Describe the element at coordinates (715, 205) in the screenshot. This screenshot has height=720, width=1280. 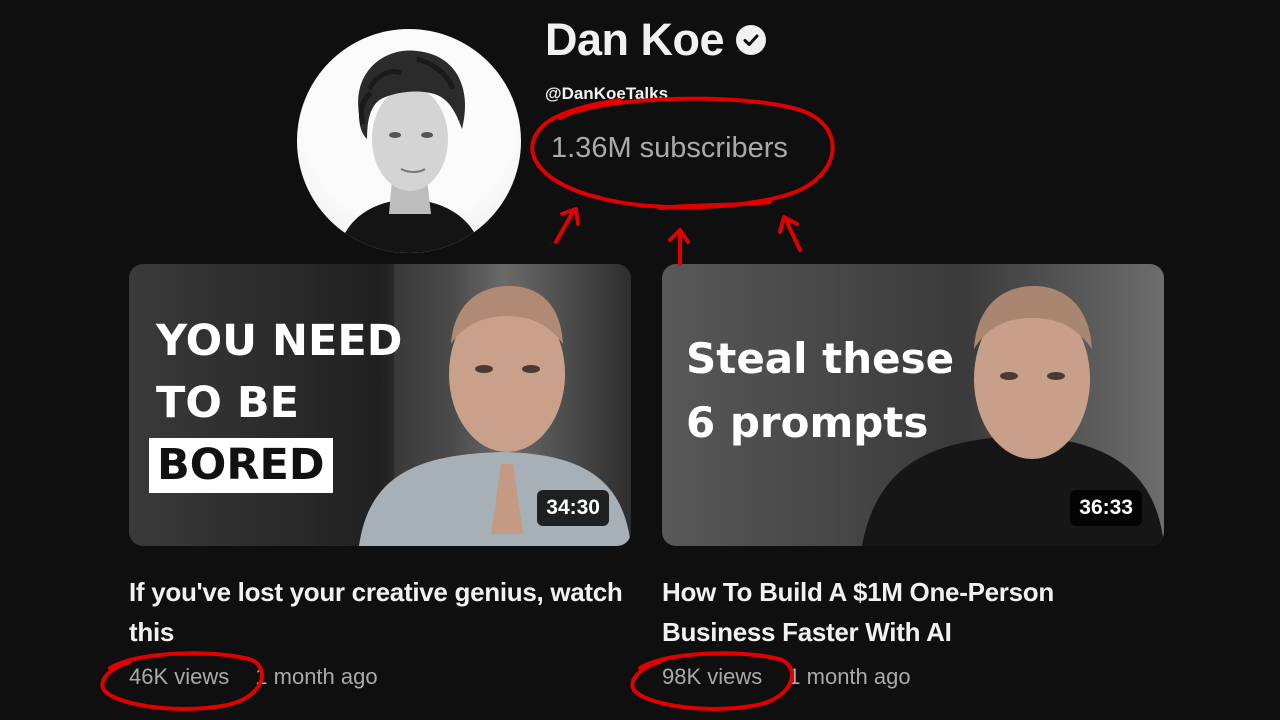
I see `subscriber-circle-stroke` at that location.